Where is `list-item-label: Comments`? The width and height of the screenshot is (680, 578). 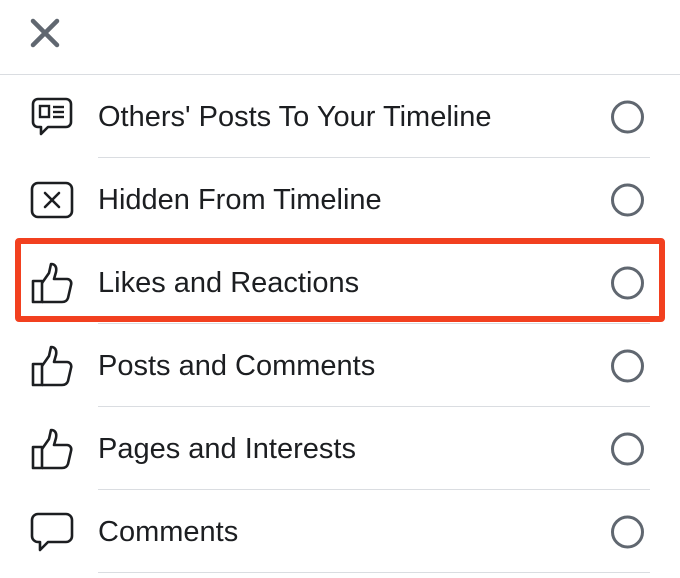 list-item-label: Comments is located at coordinates (168, 531).